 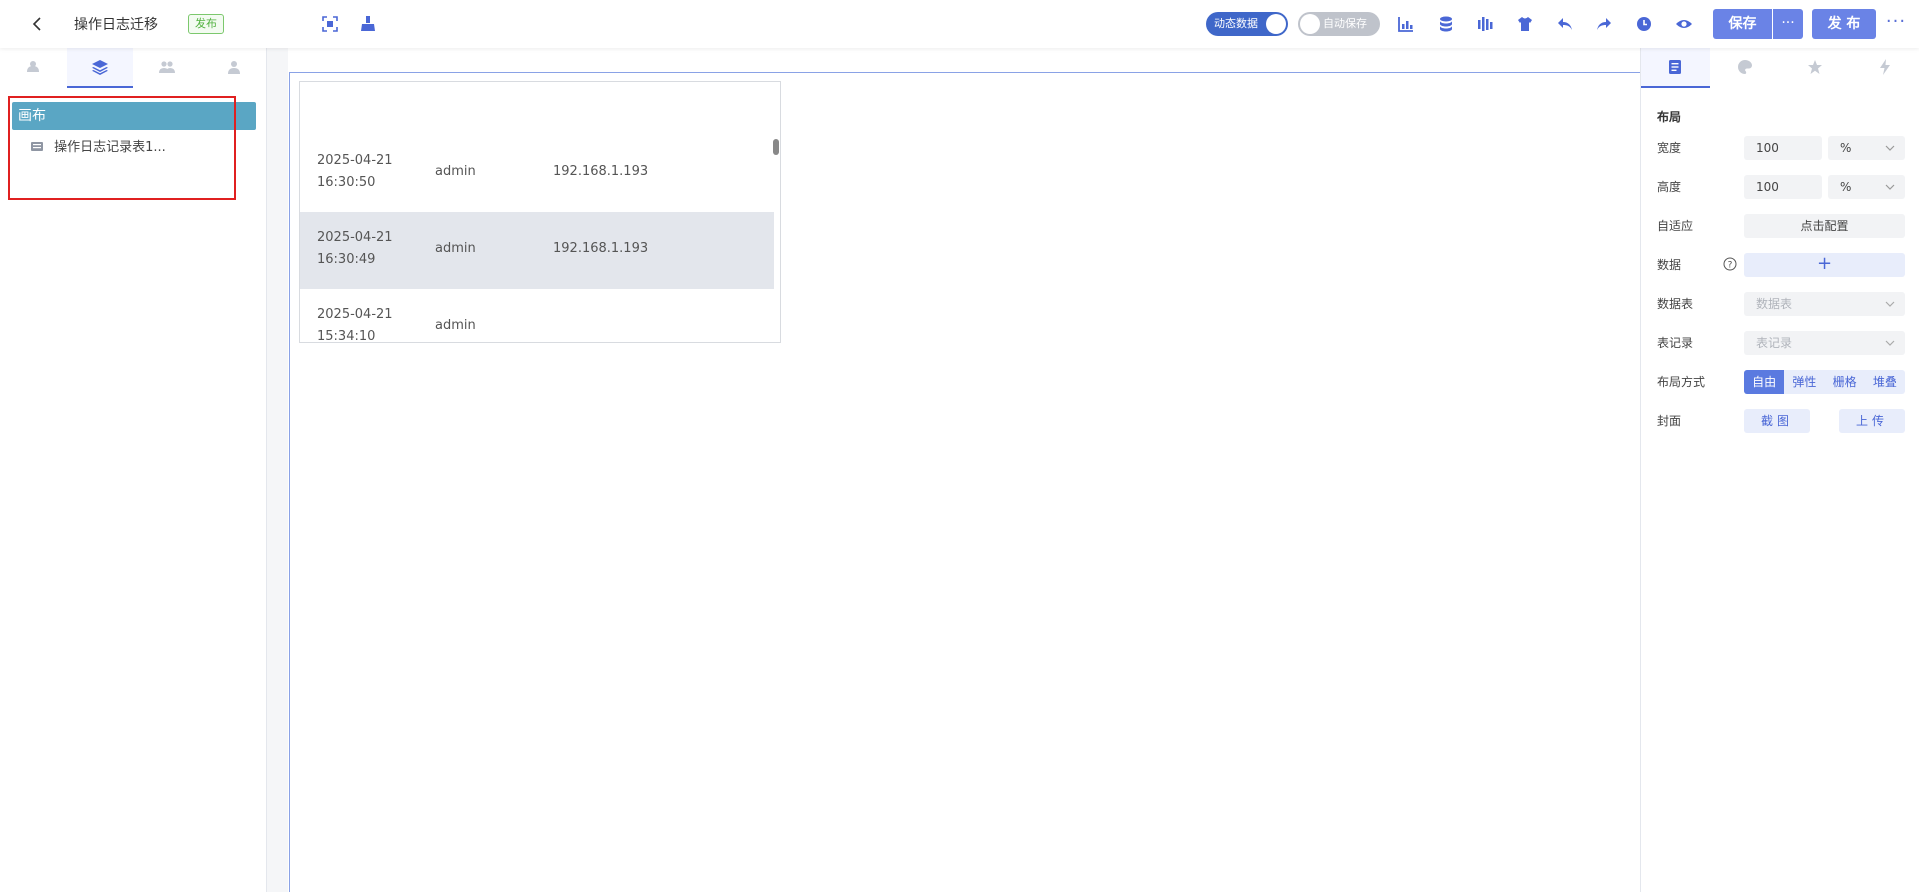 What do you see at coordinates (1804, 382) in the screenshot?
I see `layout-mode-flex: 弹性` at bounding box center [1804, 382].